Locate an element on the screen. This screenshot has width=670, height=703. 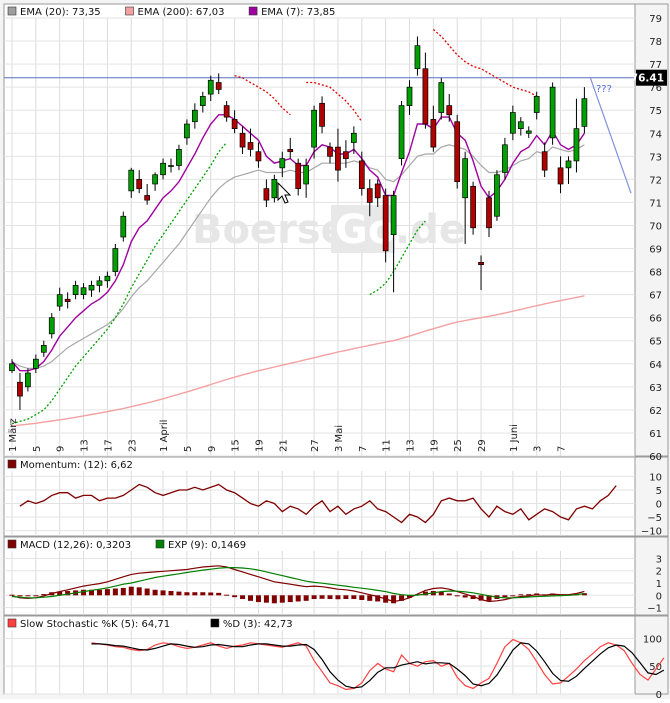
watermark: BoerseGo .de is located at coordinates (329, 229).